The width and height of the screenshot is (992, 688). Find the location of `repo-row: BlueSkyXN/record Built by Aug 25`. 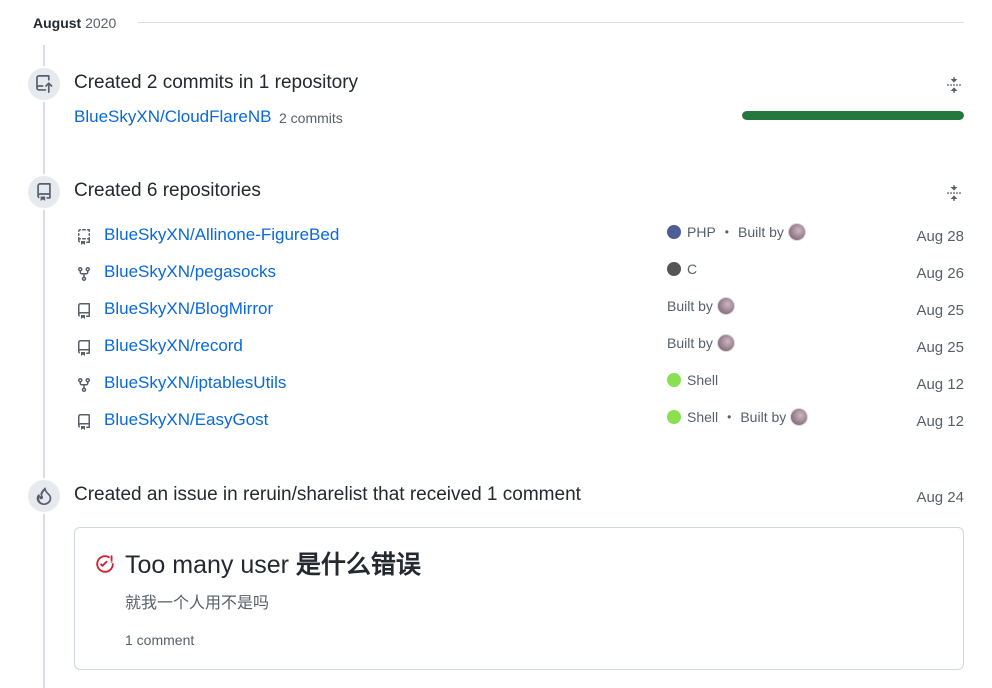

repo-row: BlueSkyXN/record Built by Aug 25 is located at coordinates (519, 348).